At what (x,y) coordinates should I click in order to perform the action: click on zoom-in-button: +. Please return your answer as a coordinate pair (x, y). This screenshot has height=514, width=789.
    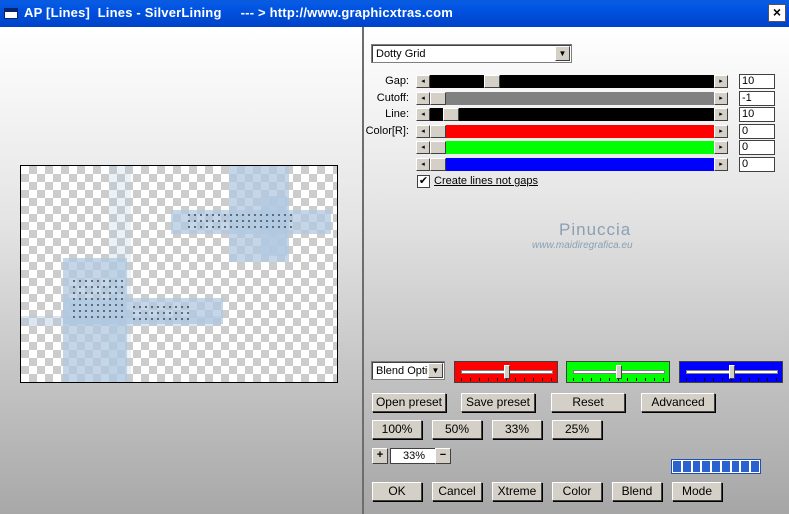
    Looking at the image, I should click on (380, 456).